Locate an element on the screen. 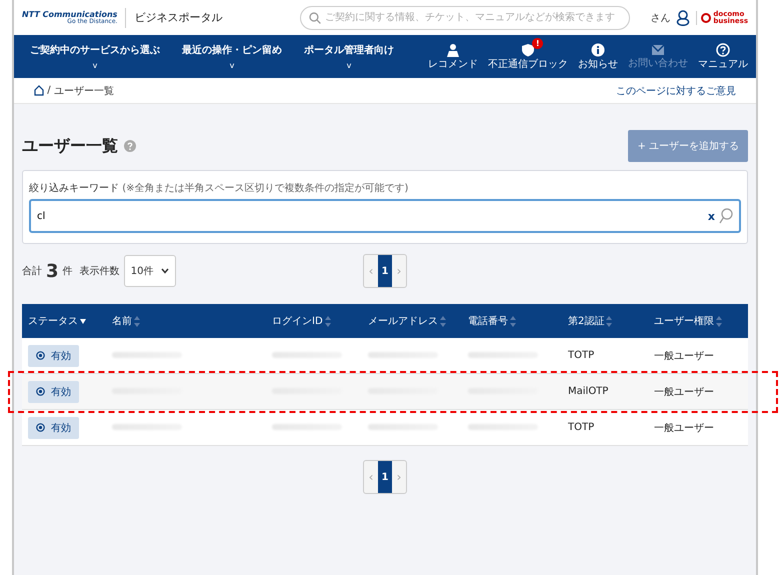  alert-badge: ! is located at coordinates (538, 43).